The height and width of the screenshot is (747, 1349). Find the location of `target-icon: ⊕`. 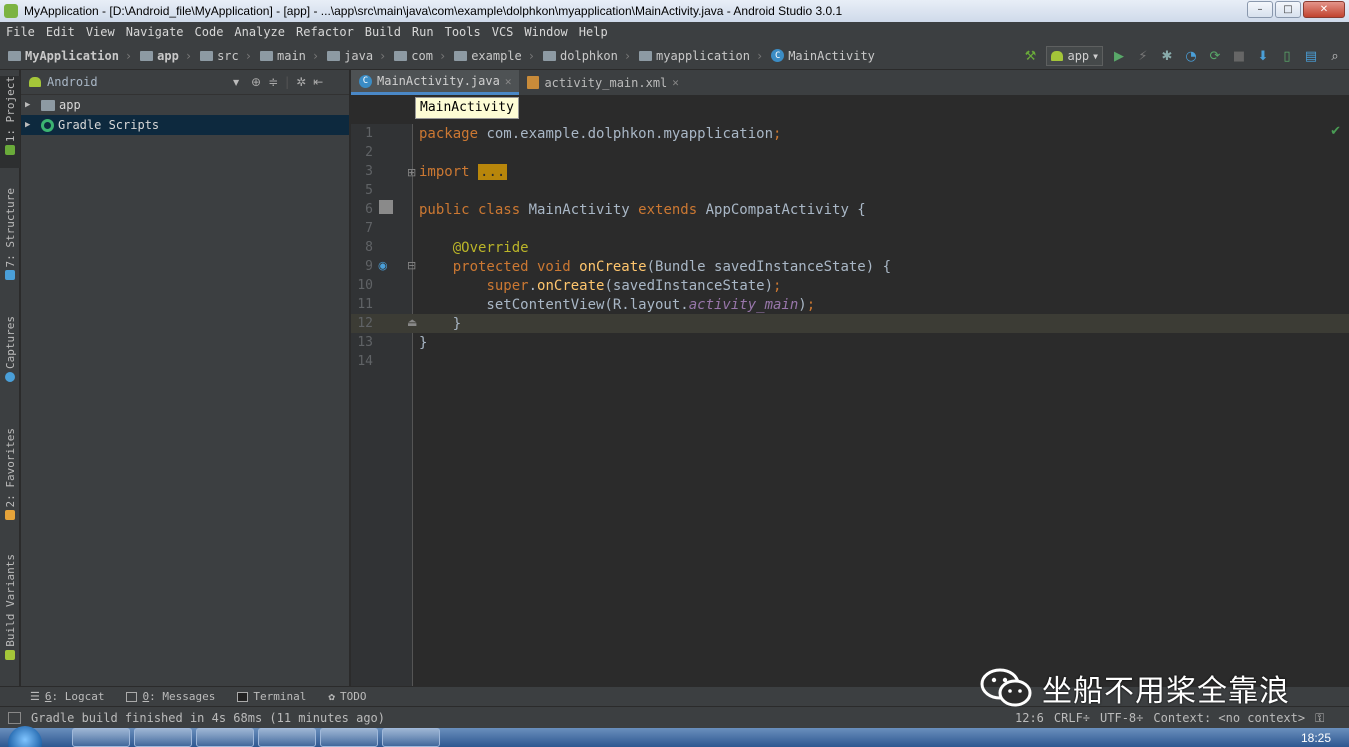

target-icon: ⊕ is located at coordinates (256, 82).